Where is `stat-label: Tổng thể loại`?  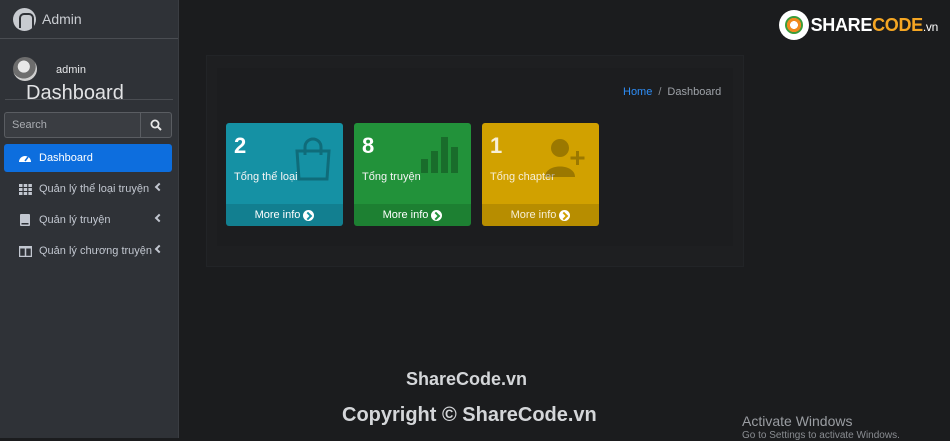 stat-label: Tổng thể loại is located at coordinates (266, 177).